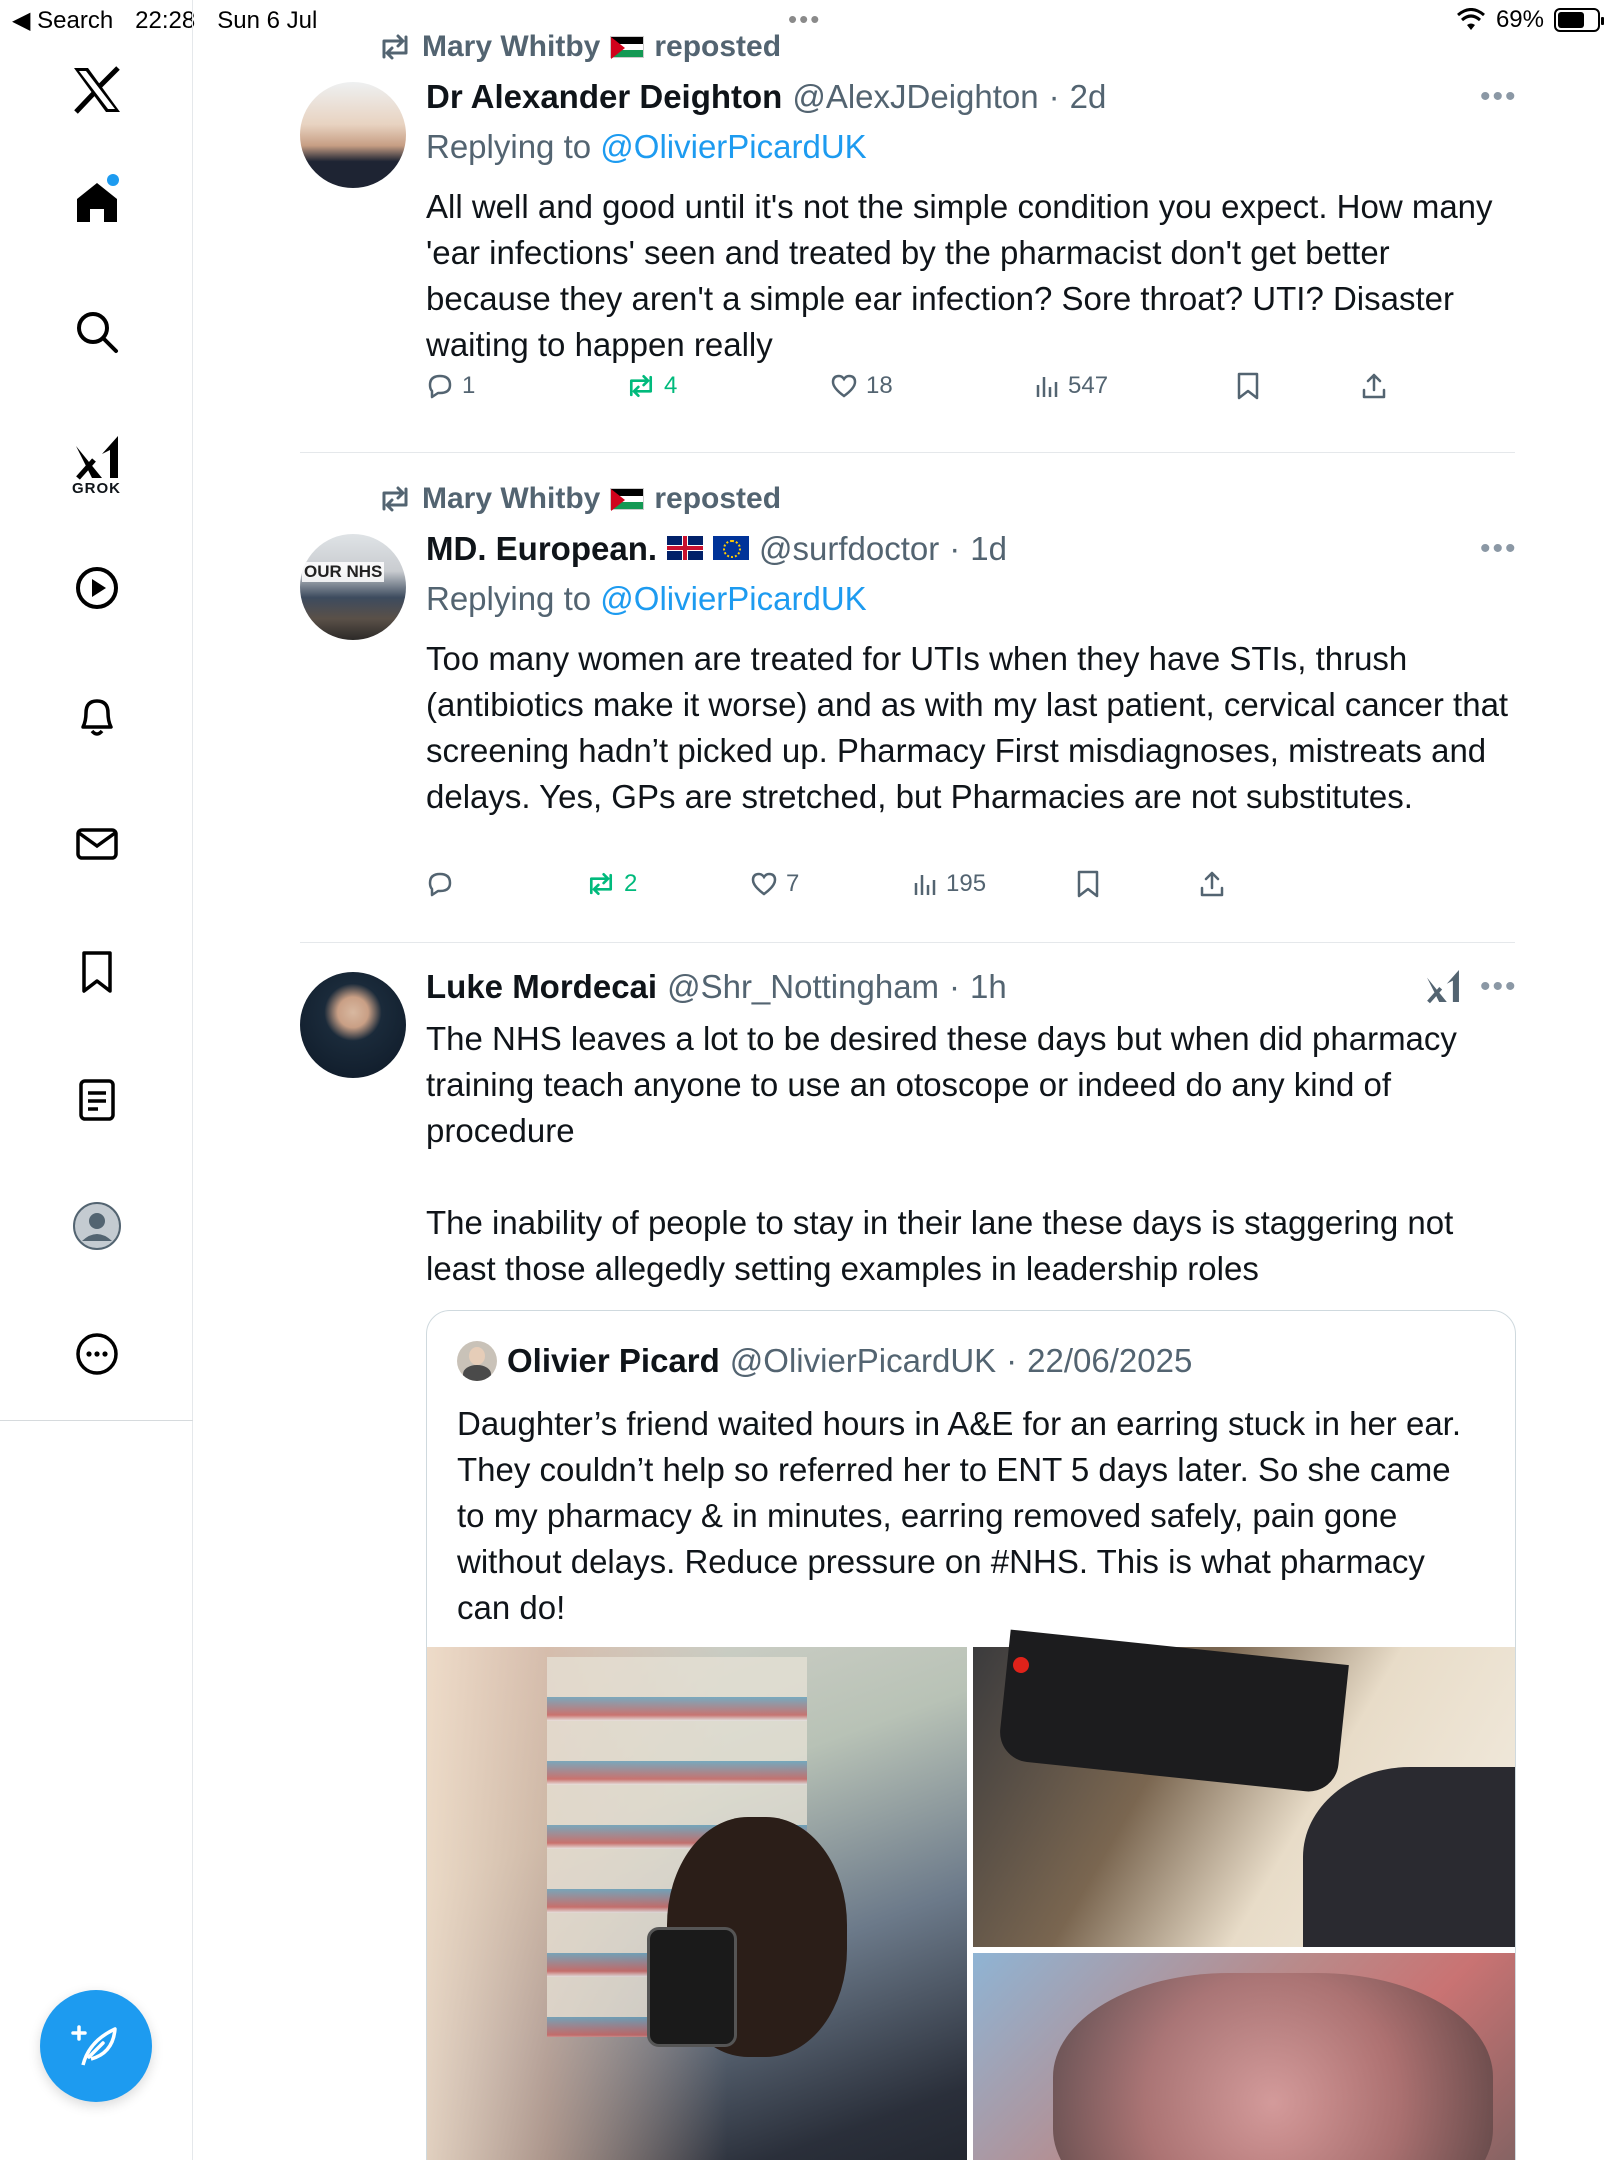 This screenshot has height=2160, width=1620. I want to click on post-time: 1h, so click(988, 987).